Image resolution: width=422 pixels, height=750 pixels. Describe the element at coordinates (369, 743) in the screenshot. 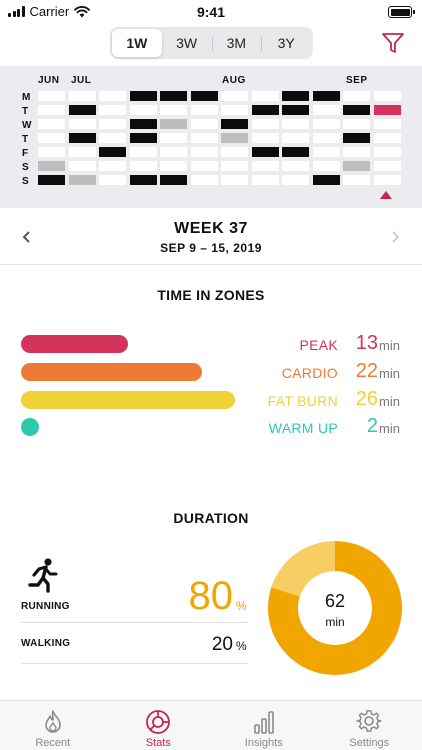

I see `tab-label: Settings` at that location.